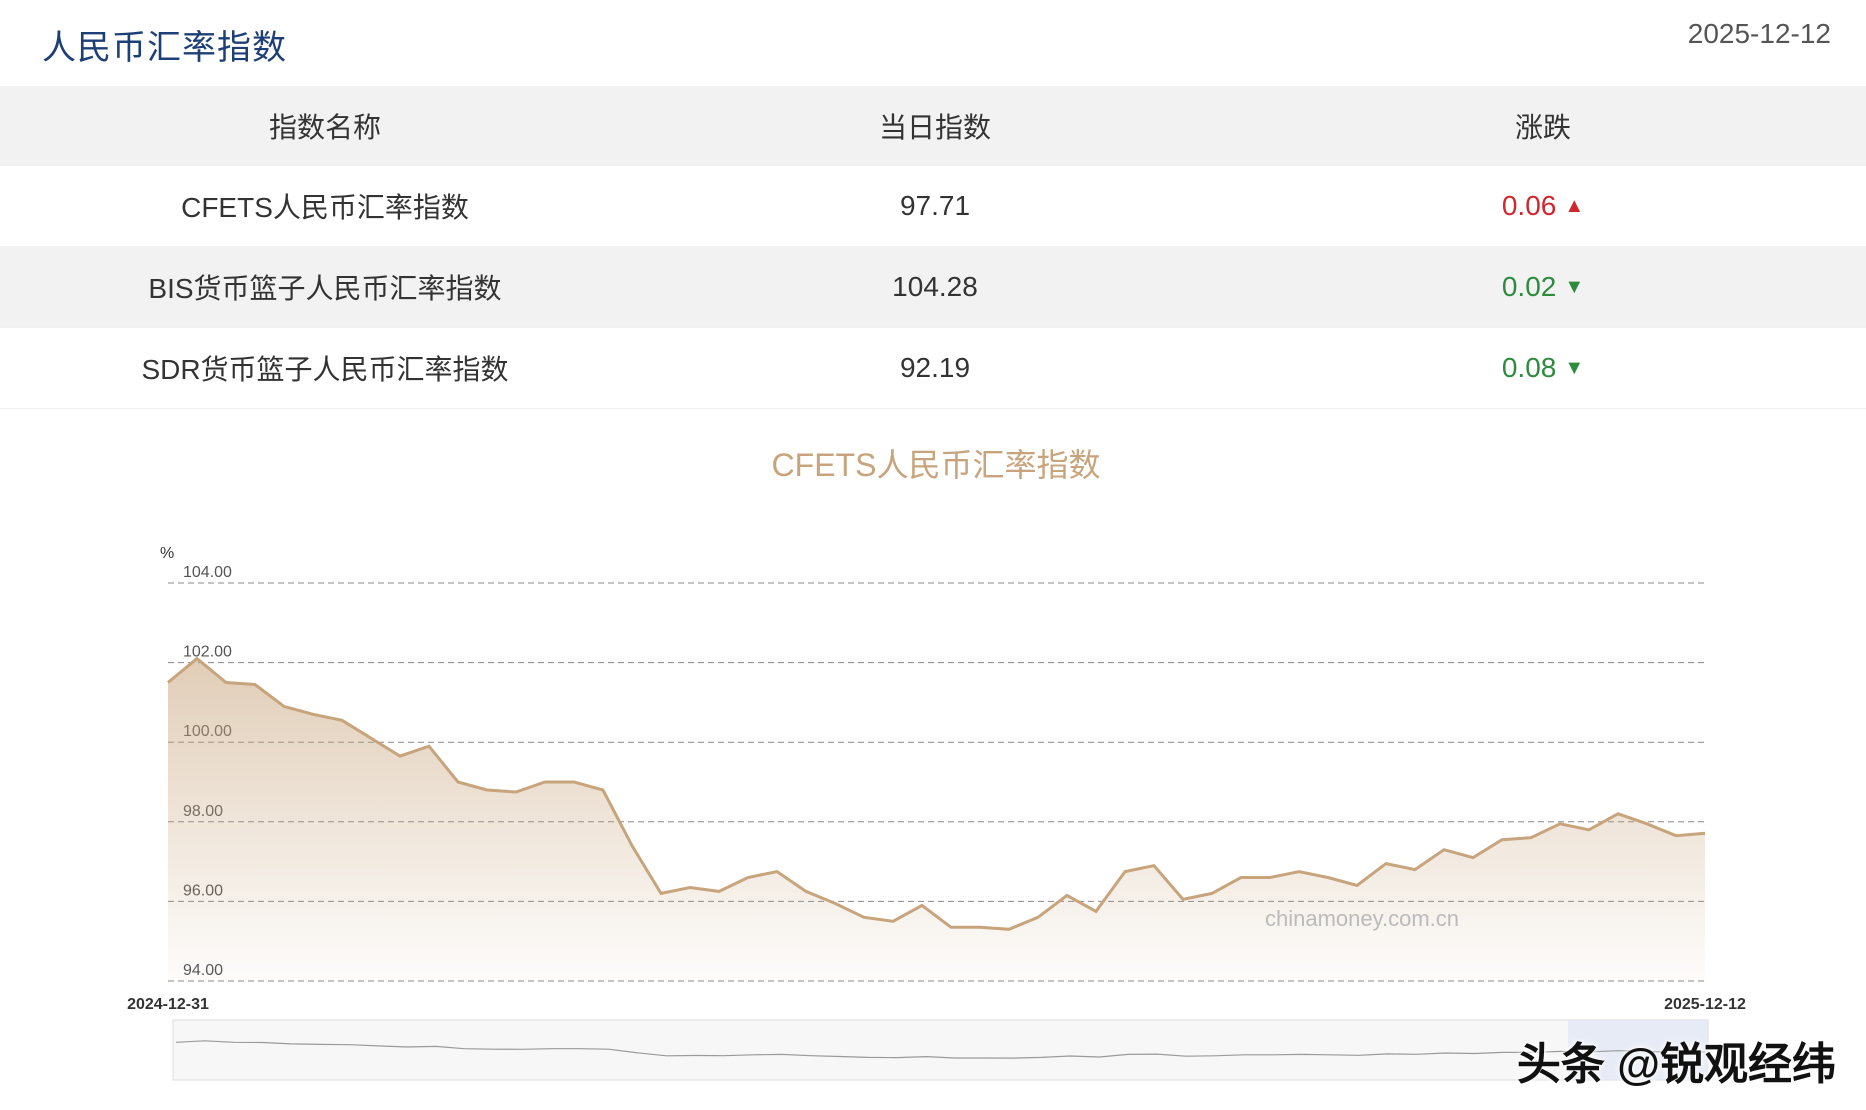 Image resolution: width=1866 pixels, height=1110 pixels. Describe the element at coordinates (1676, 1064) in the screenshot. I see `brand-watermark: 头条 @锐观经纬` at that location.